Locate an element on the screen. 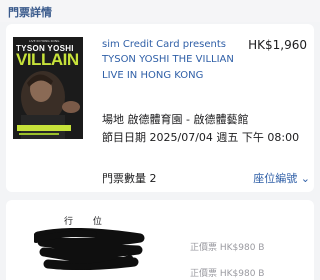 The image size is (320, 280). seat-number-link: 座位編號 ⌄ is located at coordinates (281, 178).